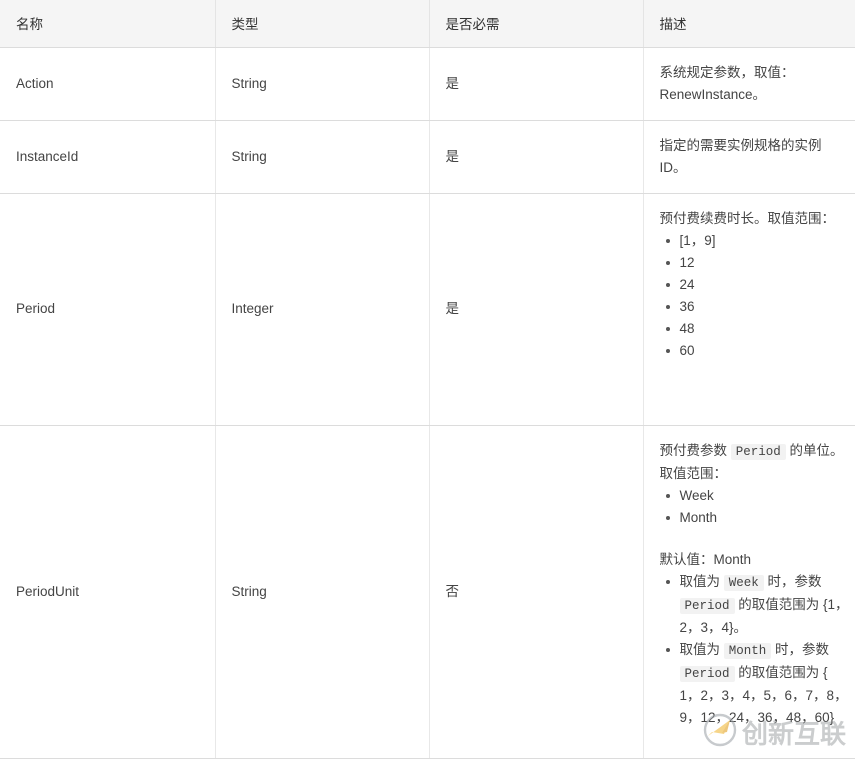 This screenshot has height=759, width=855. What do you see at coordinates (108, 592) in the screenshot?
I see `cell-param-name: PeriodUnit` at bounding box center [108, 592].